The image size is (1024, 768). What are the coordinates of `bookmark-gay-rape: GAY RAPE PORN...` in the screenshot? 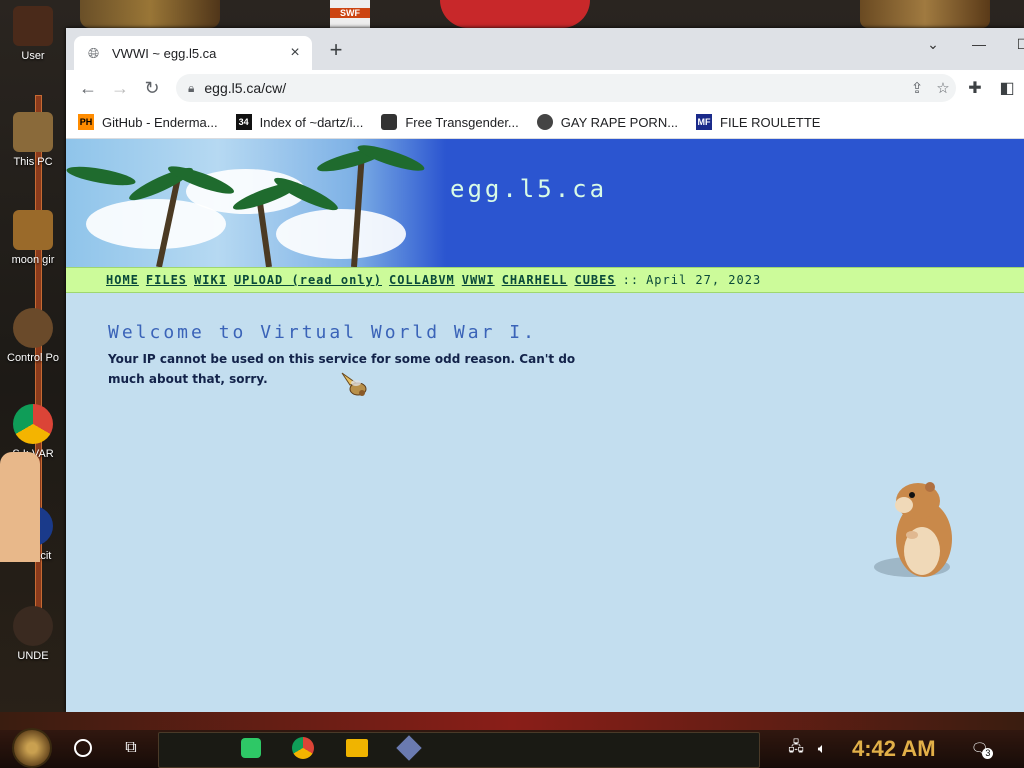 It's located at (607, 122).